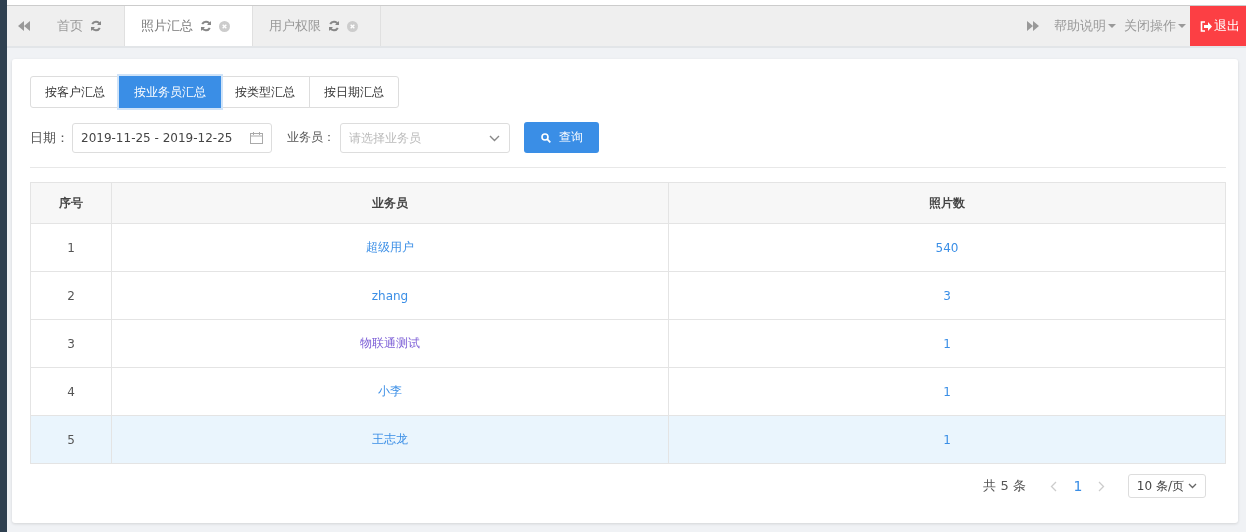 The width and height of the screenshot is (1246, 532). I want to click on table-cell: 4, so click(71, 391).